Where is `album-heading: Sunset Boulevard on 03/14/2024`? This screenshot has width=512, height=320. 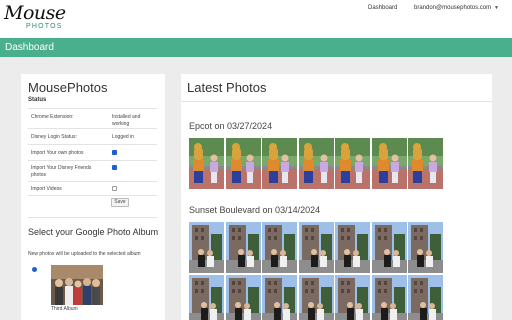 album-heading: Sunset Boulevard on 03/14/2024 is located at coordinates (255, 210).